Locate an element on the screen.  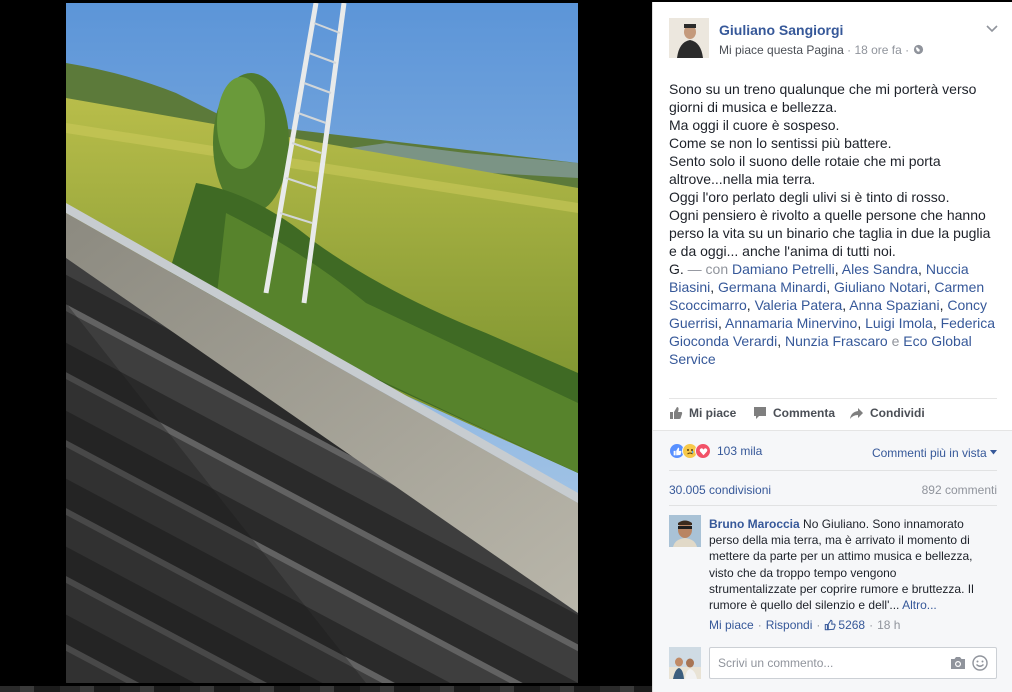
chevron-down-icon is located at coordinates (992, 28).